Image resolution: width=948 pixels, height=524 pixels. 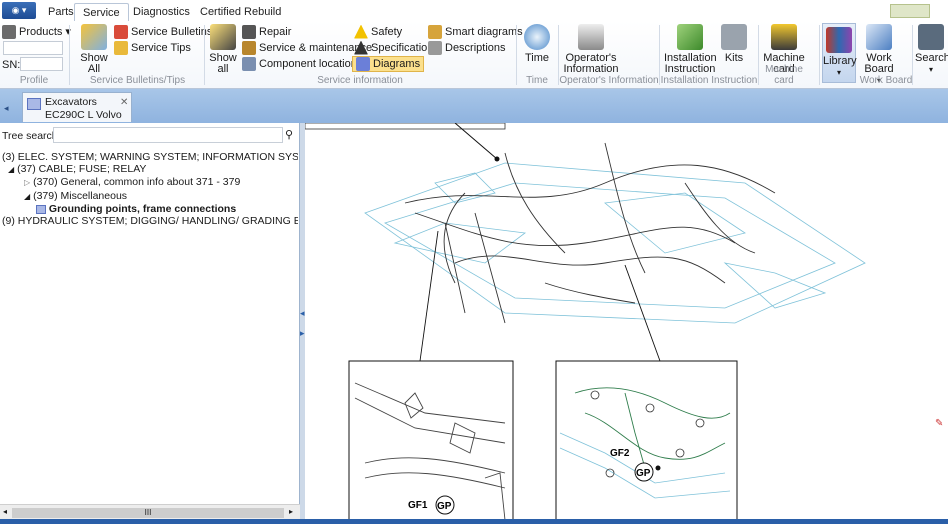 I want to click on tab-service: Service, so click(x=101, y=12).